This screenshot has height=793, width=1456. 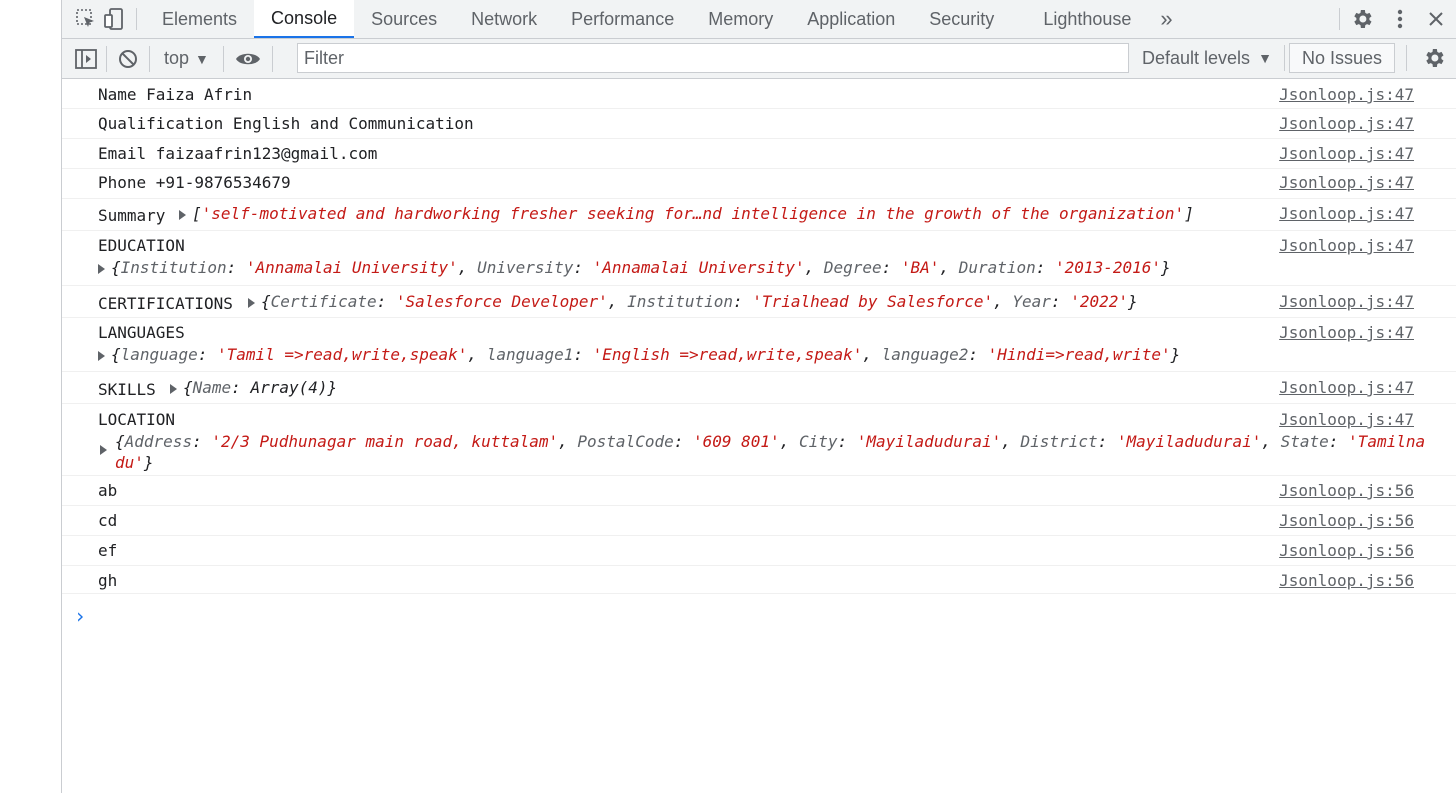 What do you see at coordinates (1166, 19) in the screenshot?
I see `more-tabs-icon: »` at bounding box center [1166, 19].